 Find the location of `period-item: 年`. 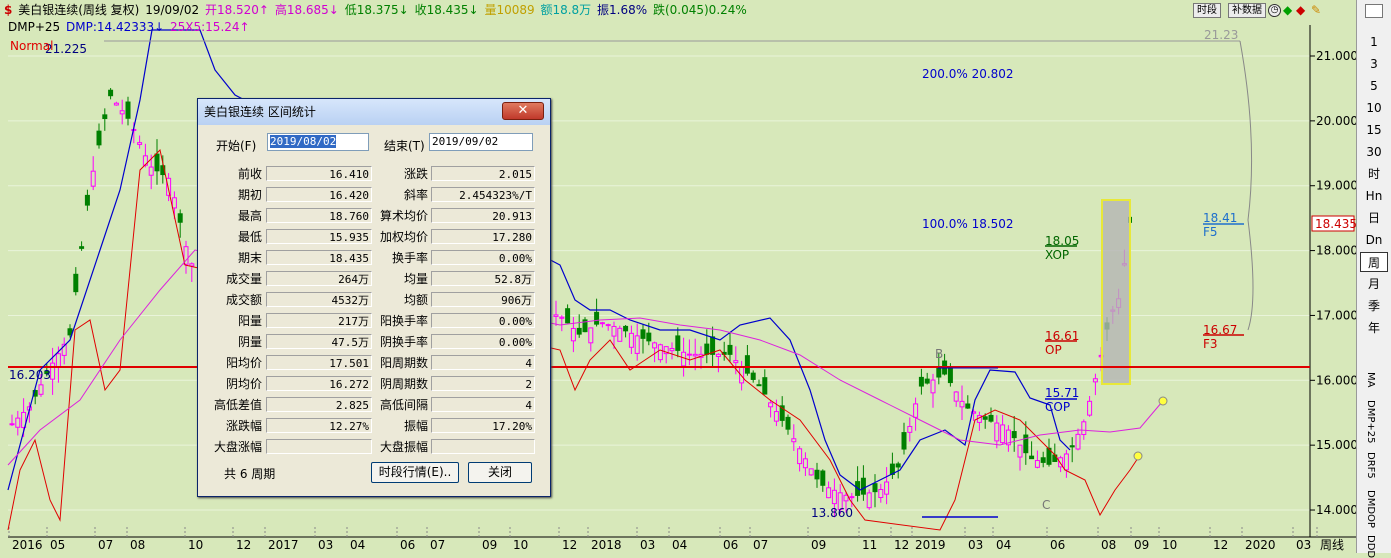

period-item: 年 is located at coordinates (1374, 328).